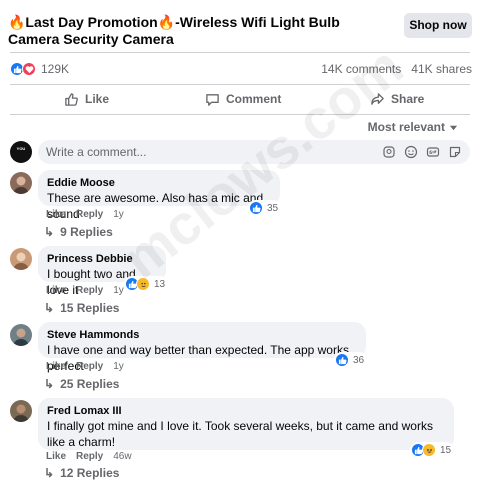 Image resolution: width=480 pixels, height=480 pixels. I want to click on comment-reactions: 35, so click(265, 208).